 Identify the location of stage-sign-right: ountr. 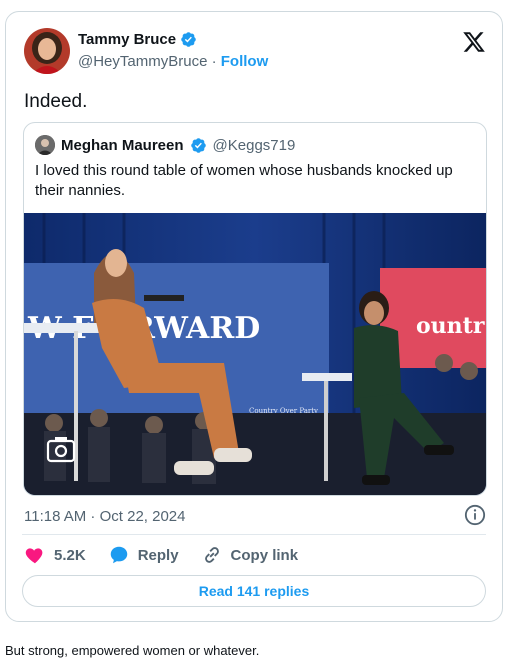
(450, 326).